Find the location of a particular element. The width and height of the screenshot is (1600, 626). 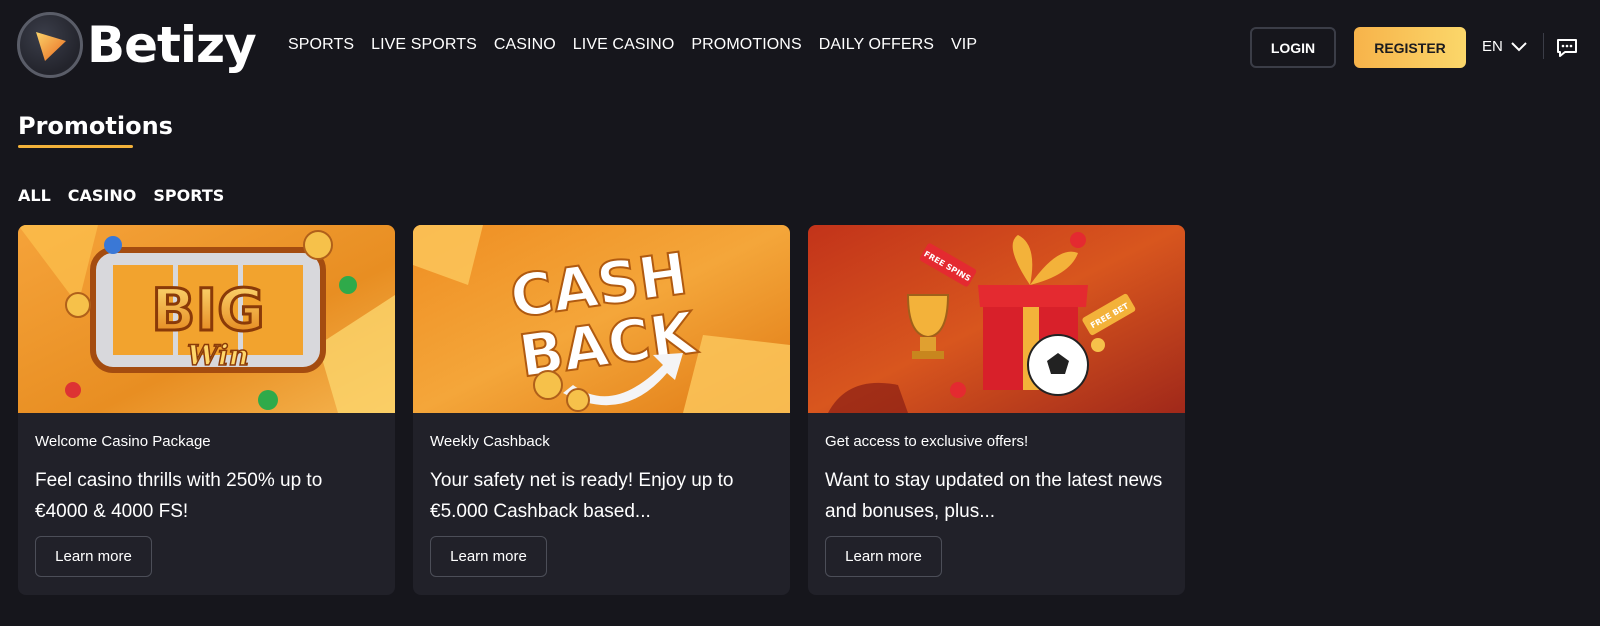

nav-casino: CASINO is located at coordinates (525, 45).